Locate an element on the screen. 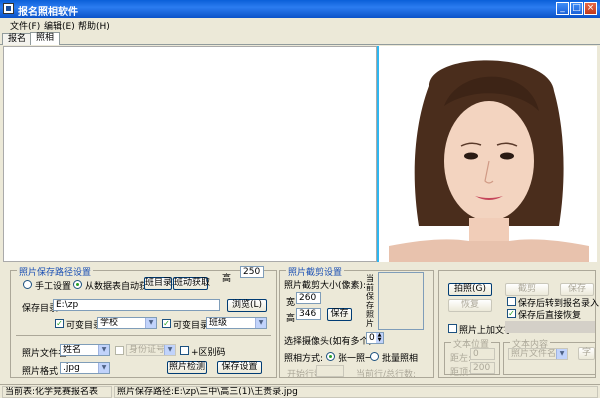 The height and width of the screenshot is (398, 600). serial-checkbox is located at coordinates (184, 350).